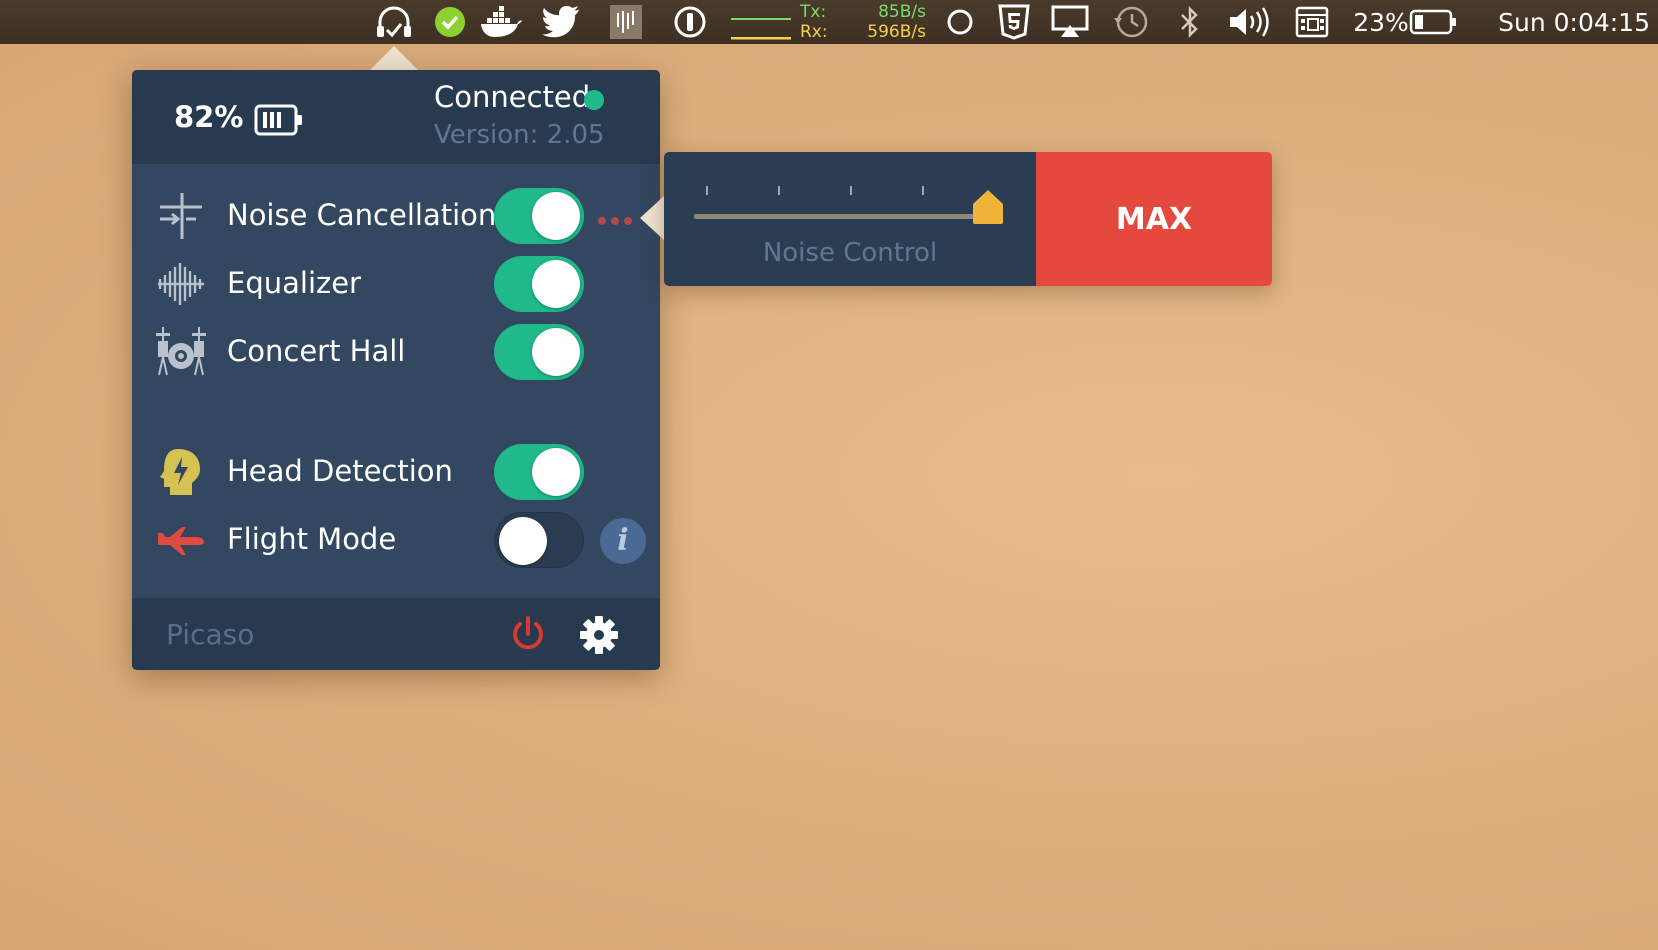 This screenshot has width=1658, height=950. I want to click on gear-icon, so click(599, 635).